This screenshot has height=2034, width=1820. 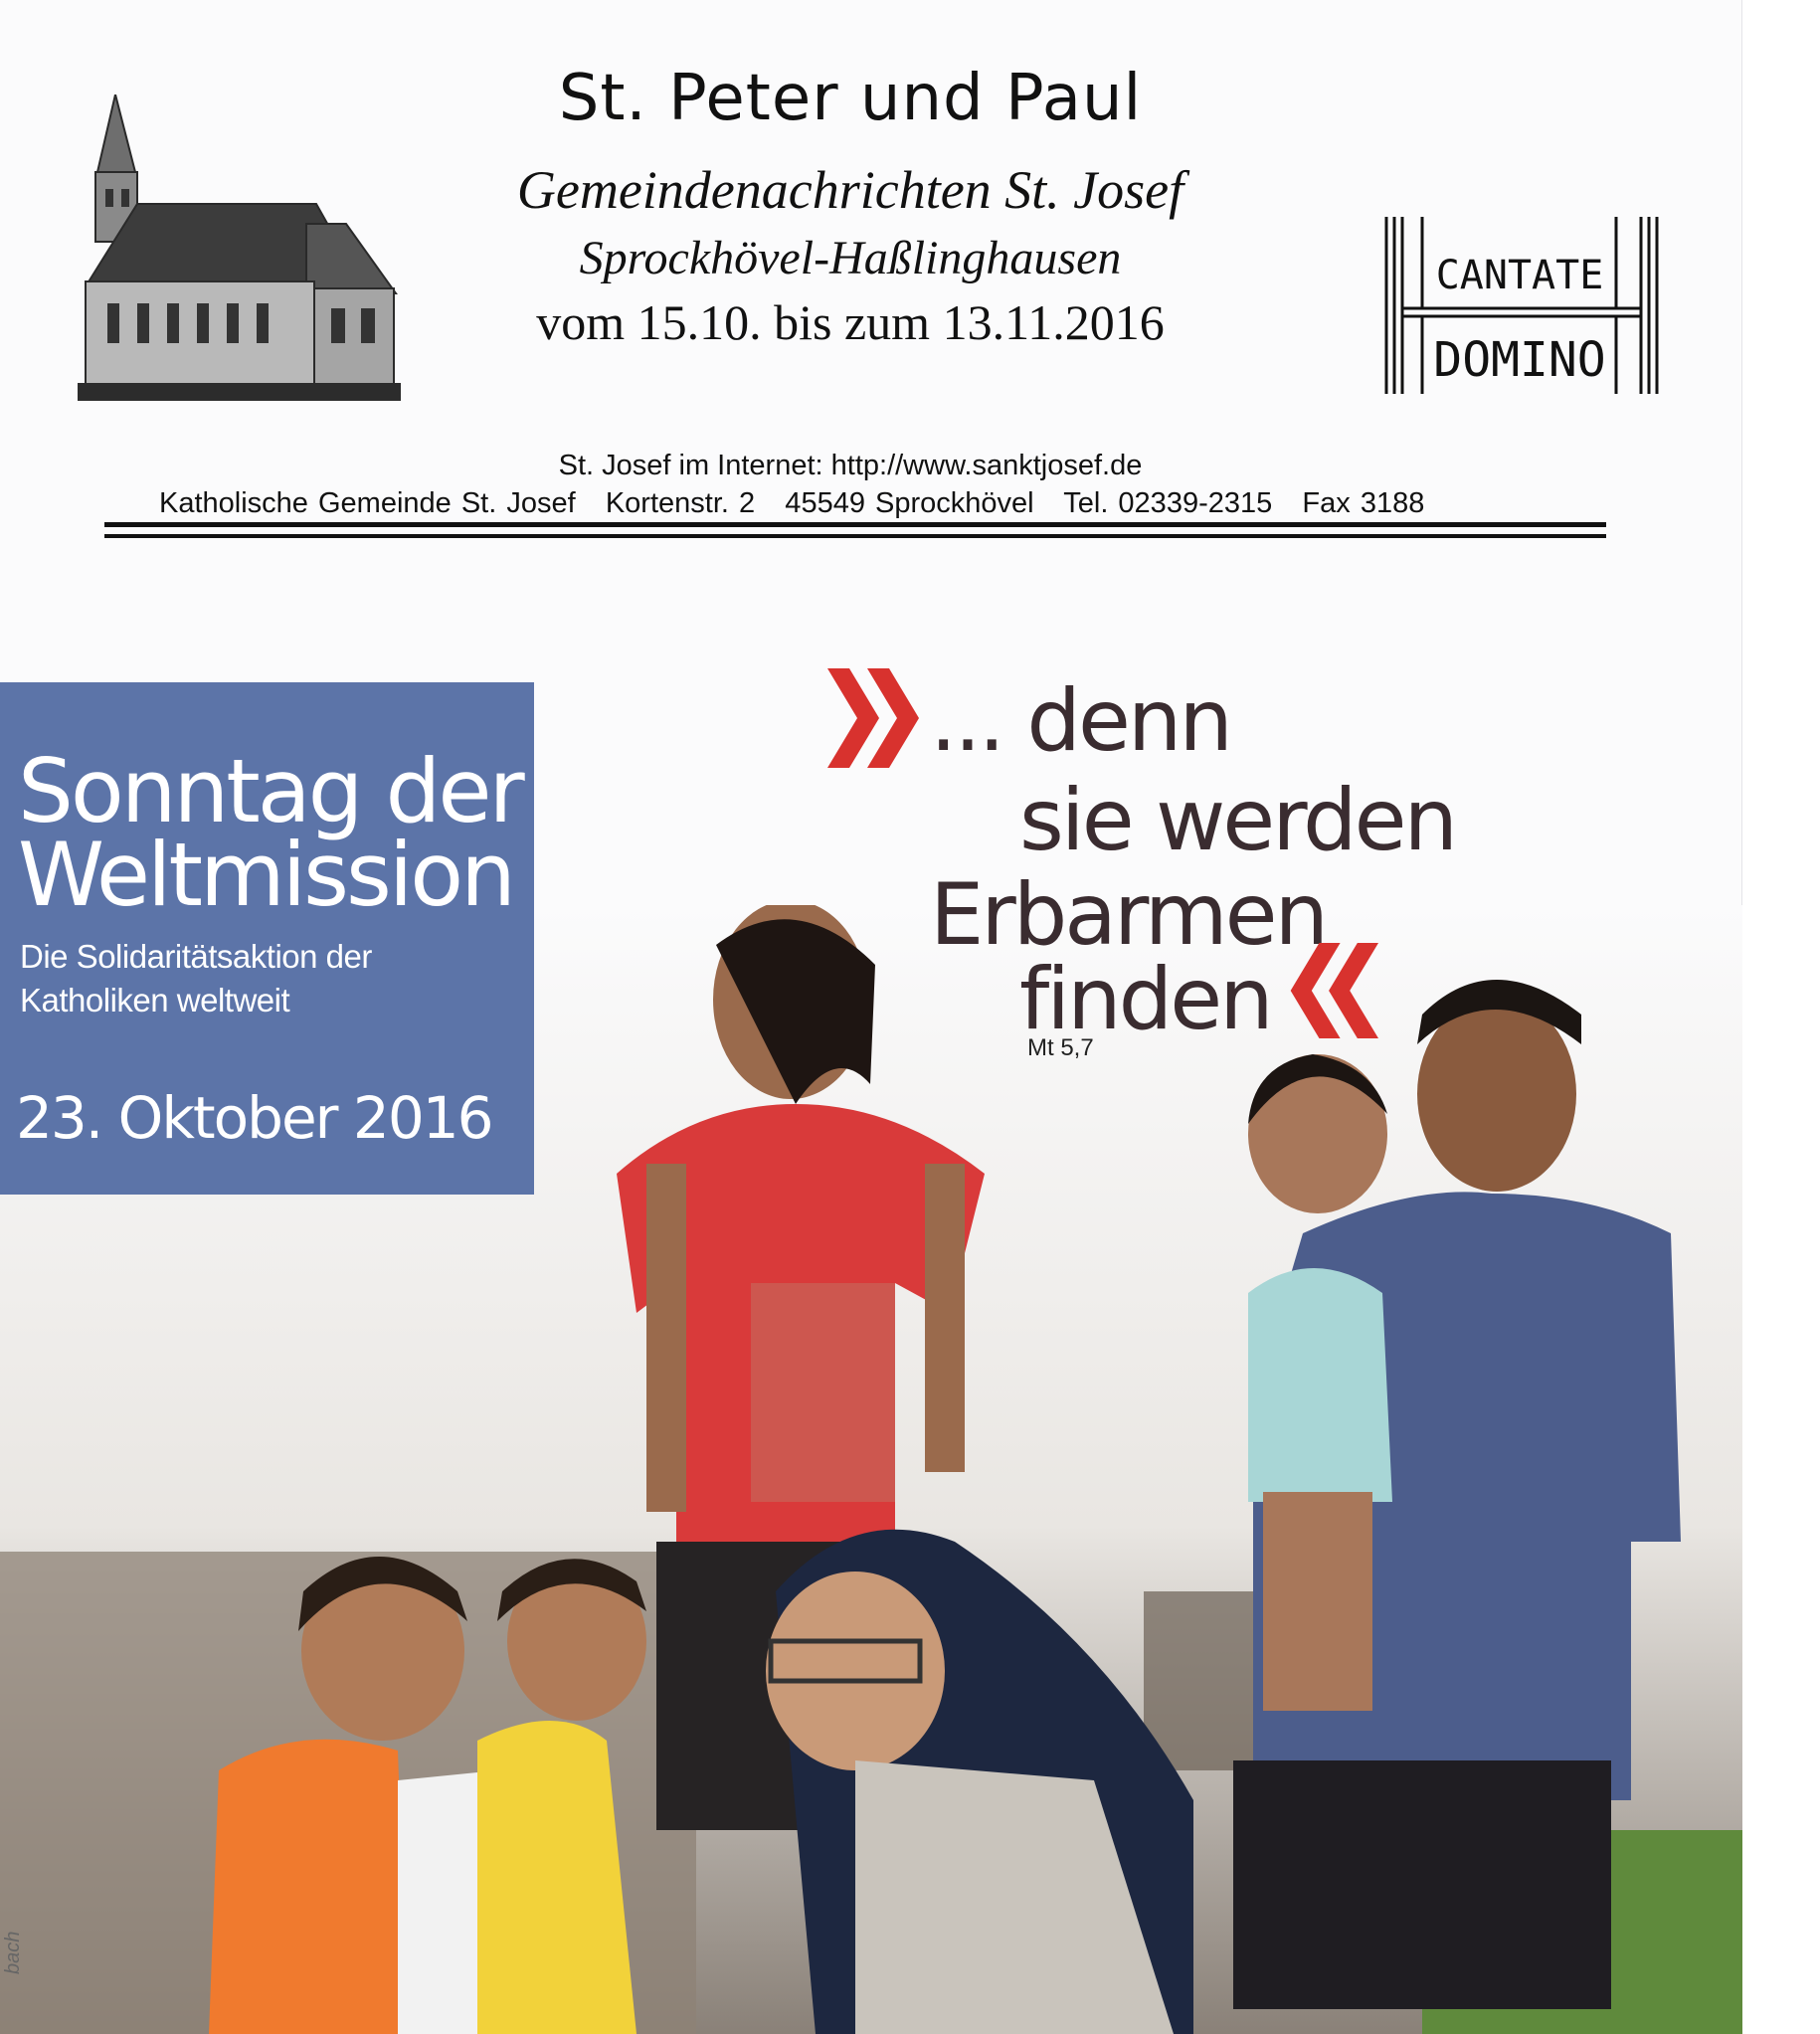 What do you see at coordinates (850, 190) in the screenshot?
I see `newsletter-title: Gemeindenachrichten St. Josef` at bounding box center [850, 190].